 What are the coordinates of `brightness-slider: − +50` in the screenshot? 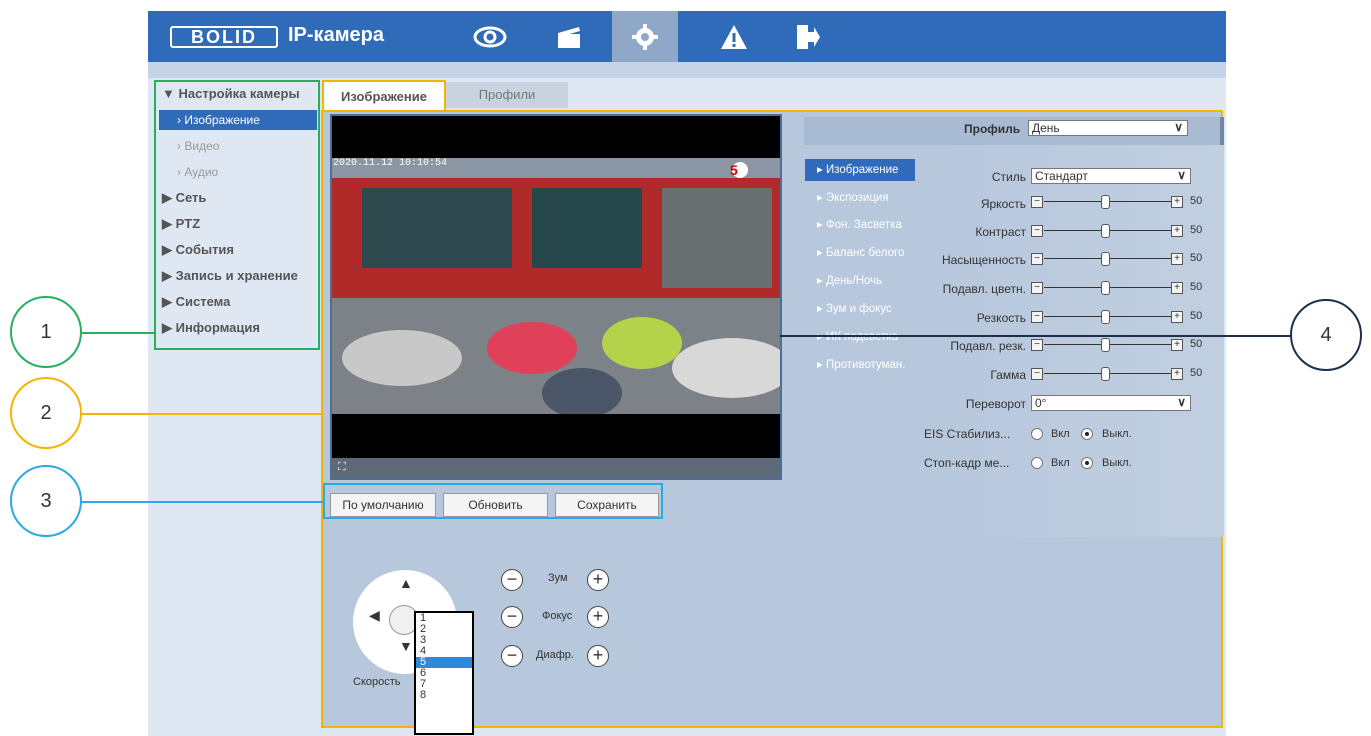 It's located at (1121, 202).